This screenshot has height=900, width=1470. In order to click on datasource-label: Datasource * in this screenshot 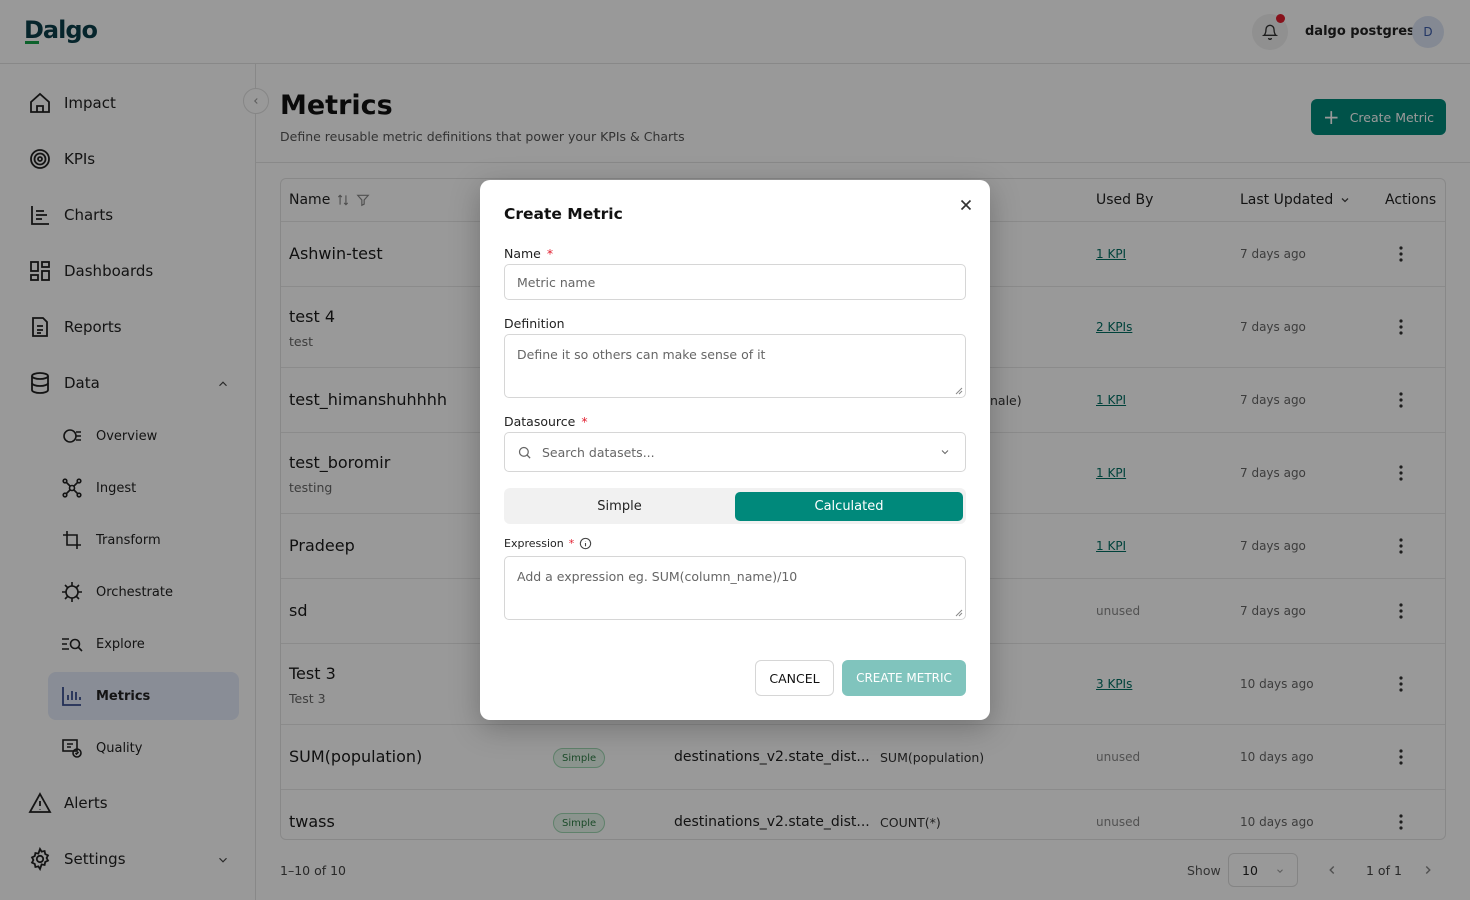, I will do `click(546, 421)`.